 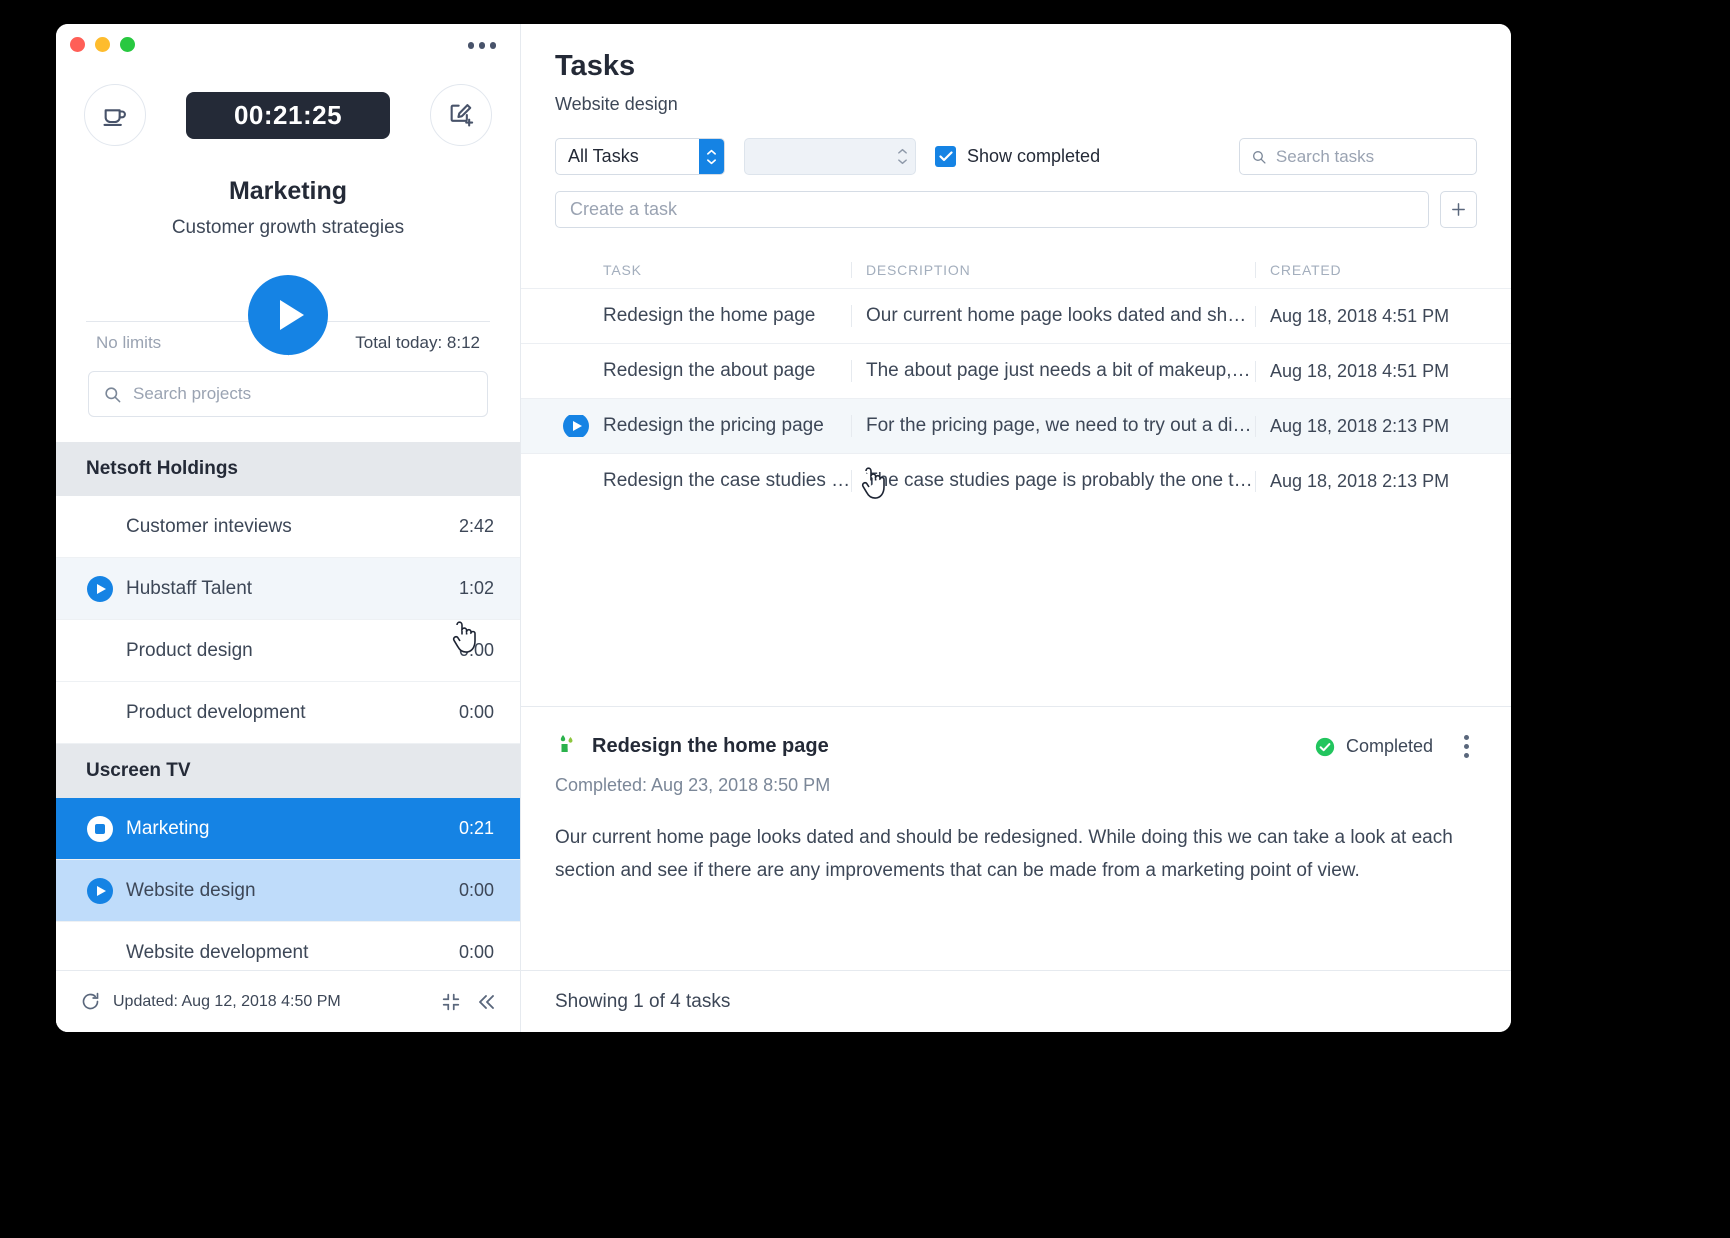 What do you see at coordinates (945, 156) in the screenshot?
I see `checkbox-checked-icon` at bounding box center [945, 156].